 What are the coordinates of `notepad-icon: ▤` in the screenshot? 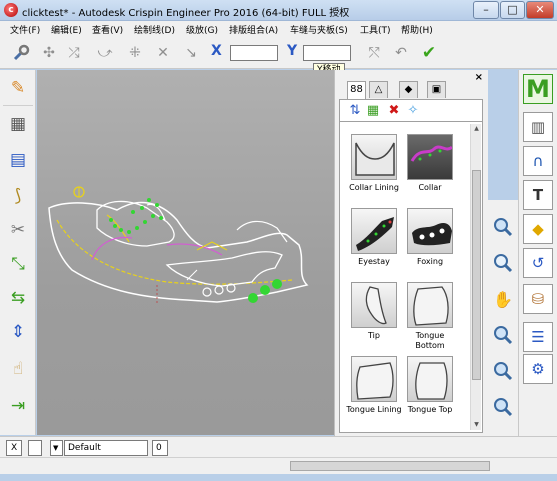 It's located at (18, 160).